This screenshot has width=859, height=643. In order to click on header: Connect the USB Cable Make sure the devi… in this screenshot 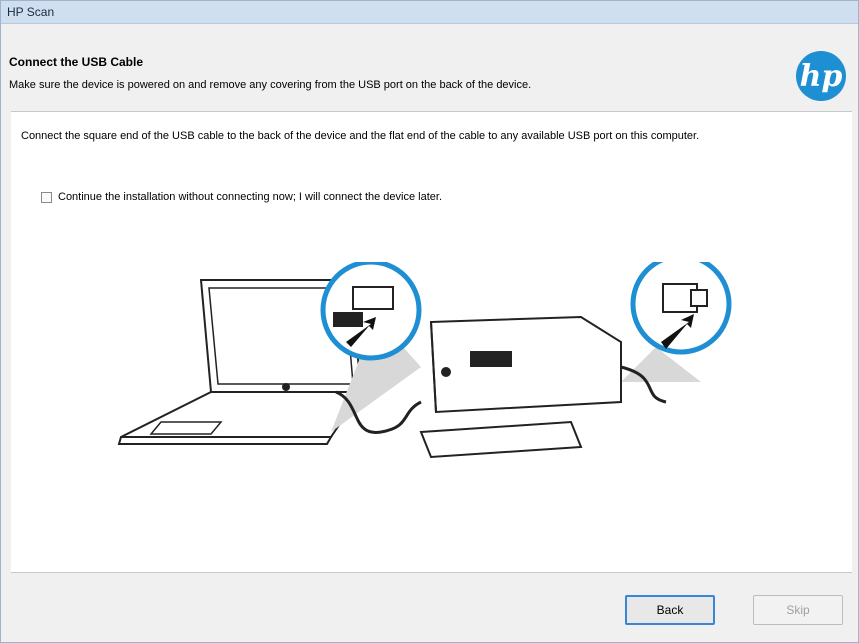, I will do `click(430, 76)`.